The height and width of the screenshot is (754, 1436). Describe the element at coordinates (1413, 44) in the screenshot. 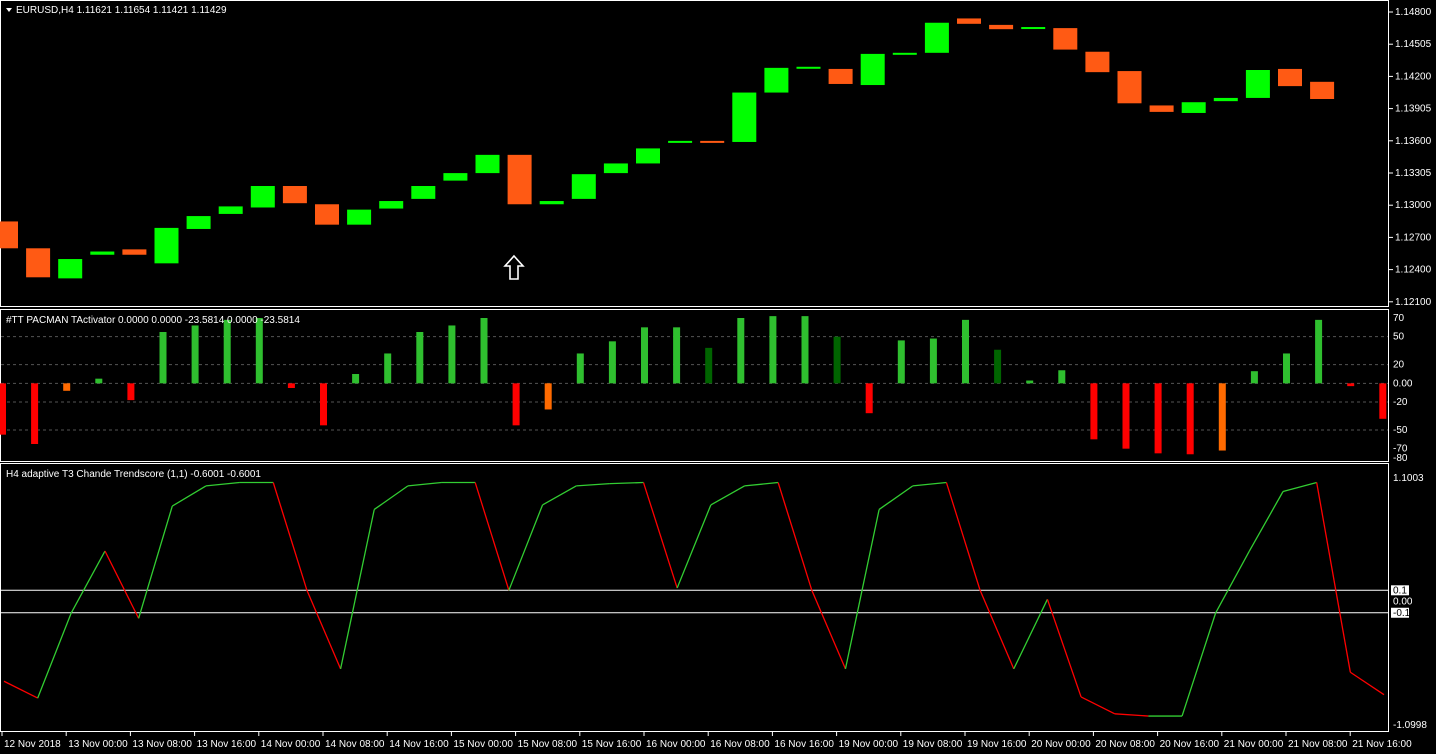

I see `price-tick-label: 1.14505` at that location.